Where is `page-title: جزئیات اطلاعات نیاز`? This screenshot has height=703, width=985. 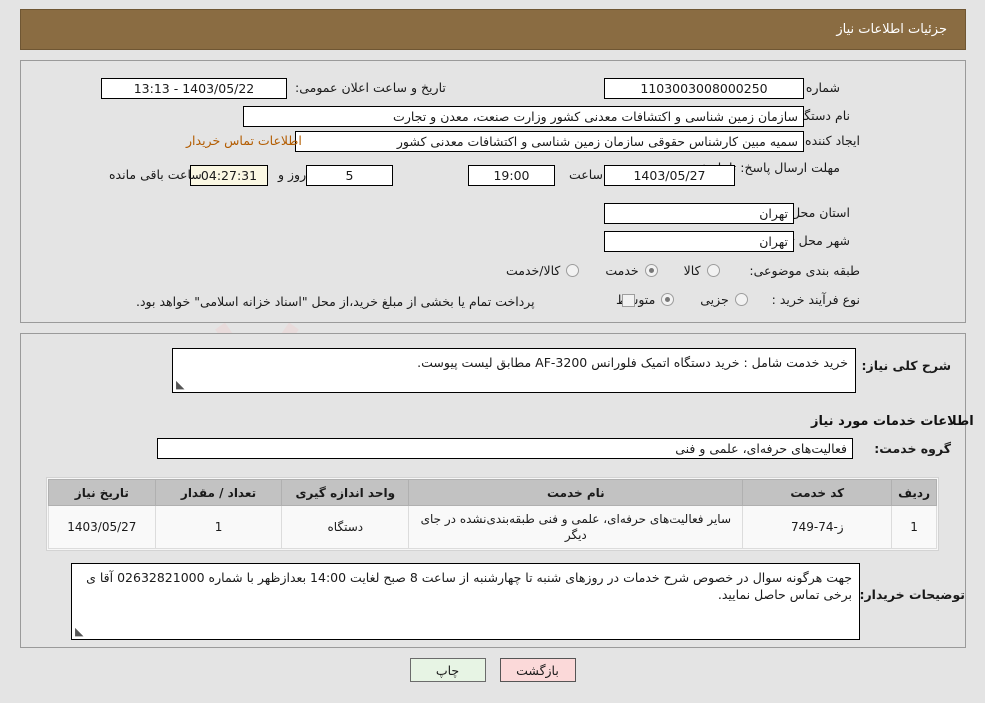 page-title: جزئیات اطلاعات نیاز is located at coordinates (891, 29).